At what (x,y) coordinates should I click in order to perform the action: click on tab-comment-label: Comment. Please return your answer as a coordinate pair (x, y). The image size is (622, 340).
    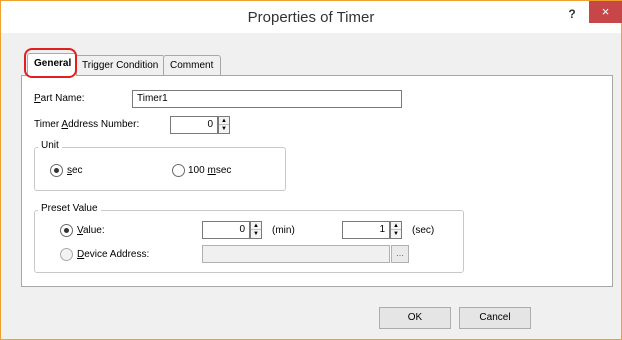
    Looking at the image, I should click on (192, 65).